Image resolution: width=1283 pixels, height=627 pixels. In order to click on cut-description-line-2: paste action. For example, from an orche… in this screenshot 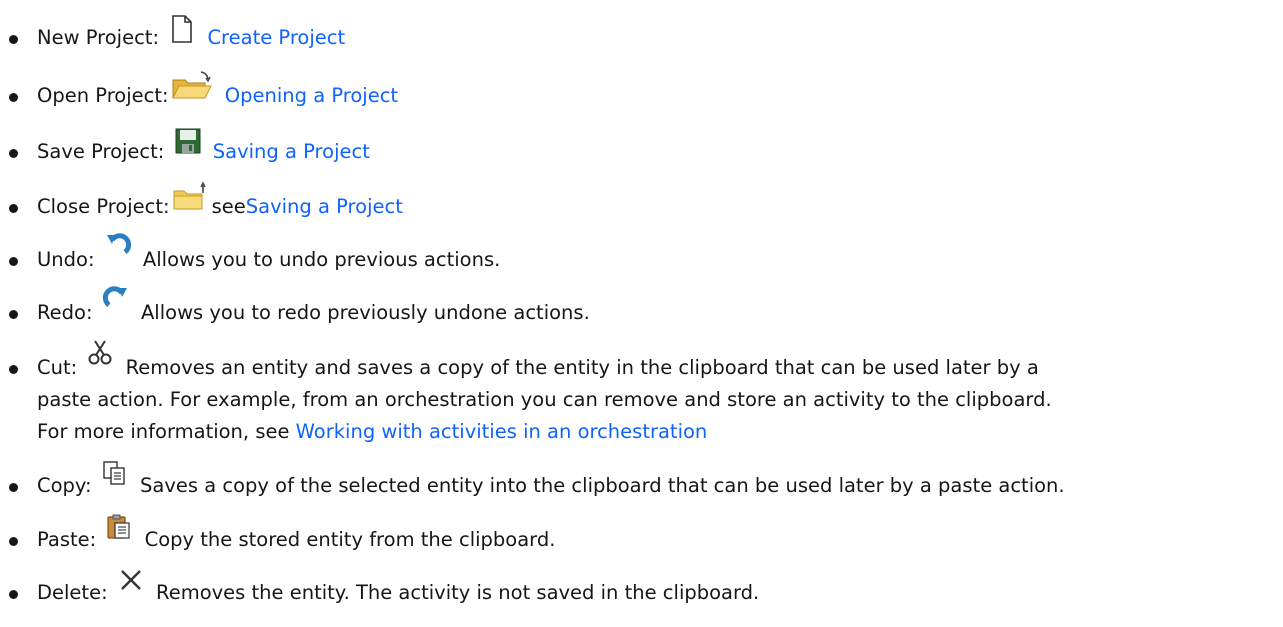, I will do `click(544, 399)`.